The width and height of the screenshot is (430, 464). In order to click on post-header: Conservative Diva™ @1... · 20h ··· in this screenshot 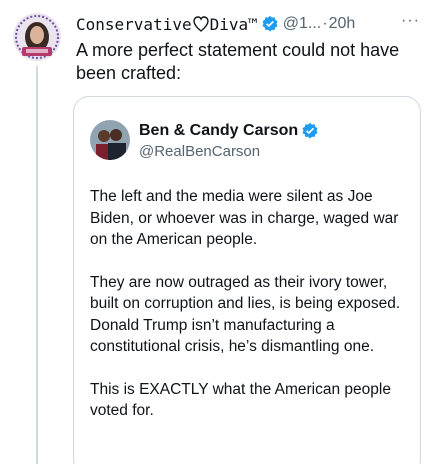, I will do `click(249, 24)`.